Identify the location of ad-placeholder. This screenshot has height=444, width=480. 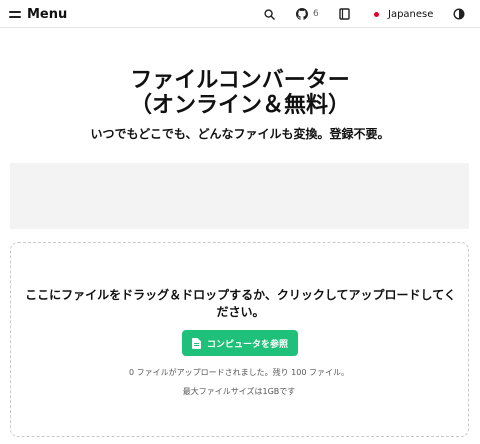
(239, 196).